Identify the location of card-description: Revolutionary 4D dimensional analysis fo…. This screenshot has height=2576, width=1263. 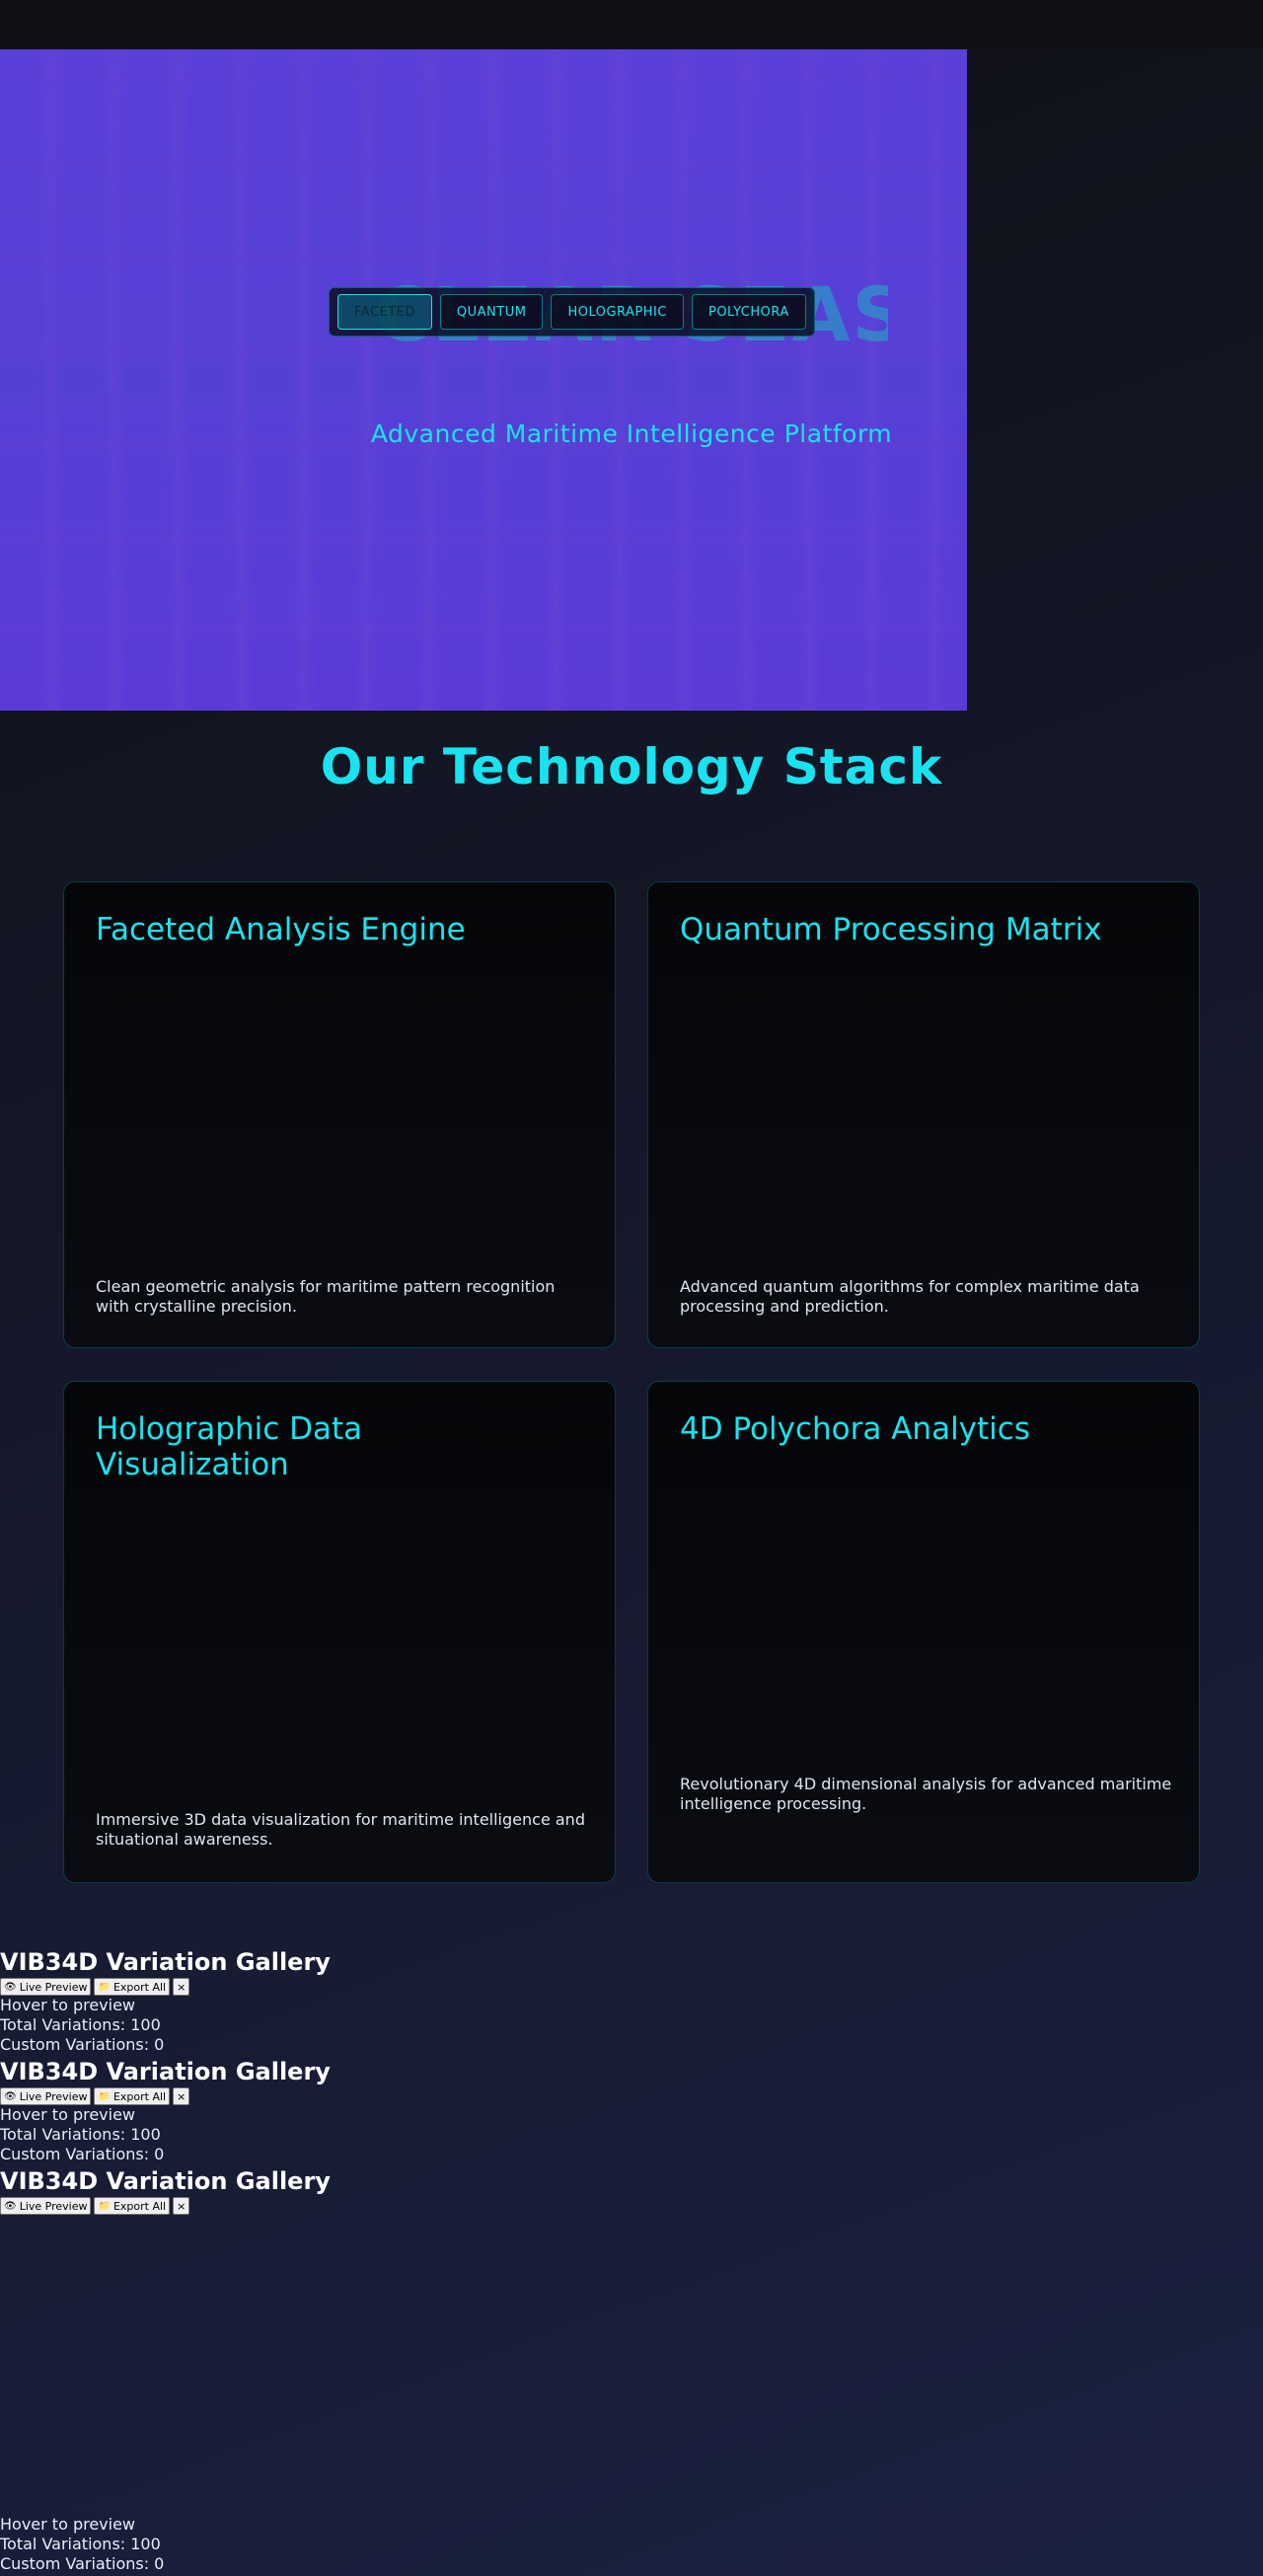
(926, 1794).